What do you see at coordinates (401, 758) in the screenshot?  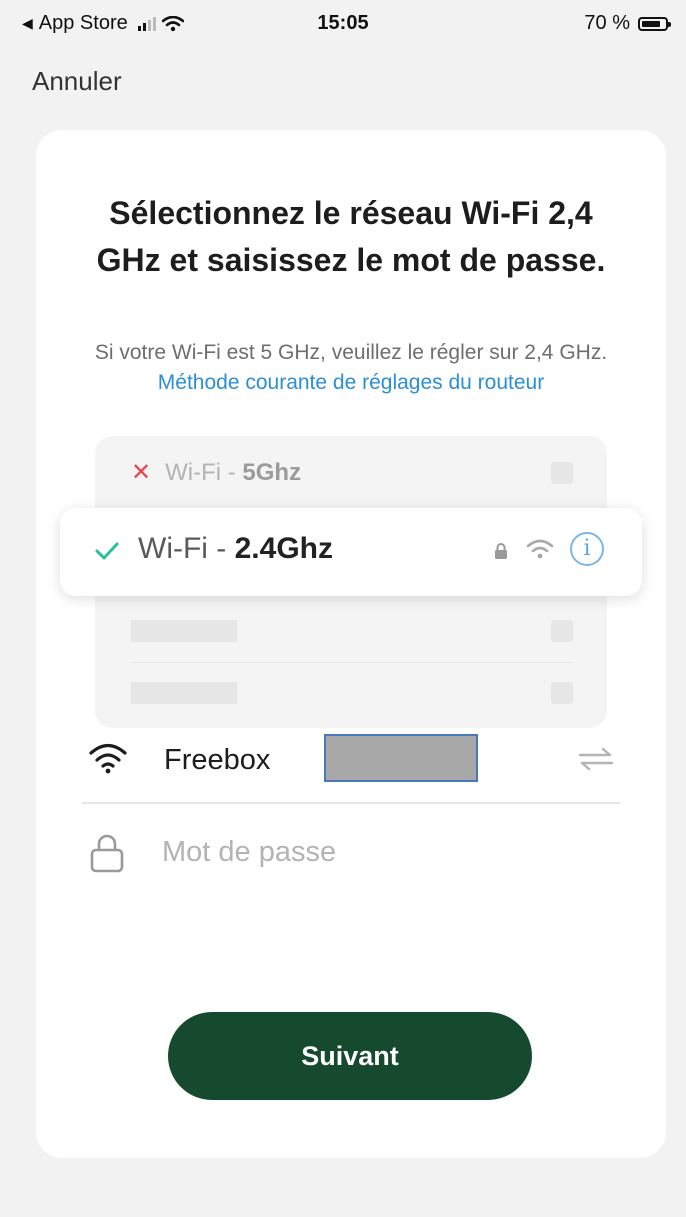 I see `redaction-box` at bounding box center [401, 758].